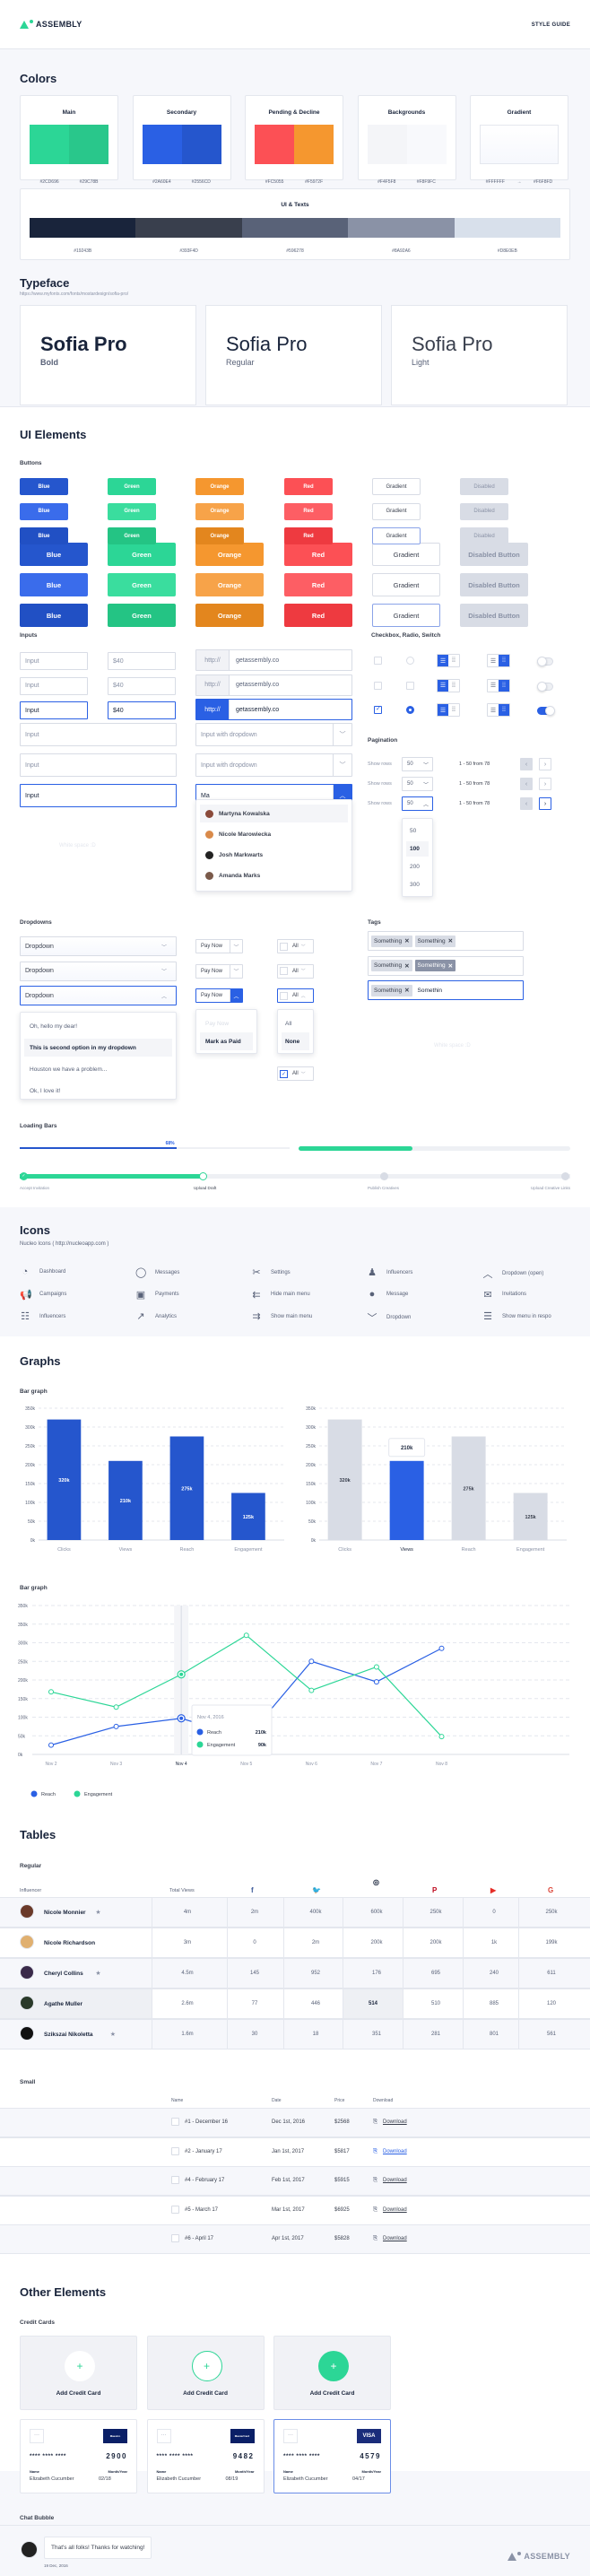  I want to click on check-option: None, so click(295, 1041).